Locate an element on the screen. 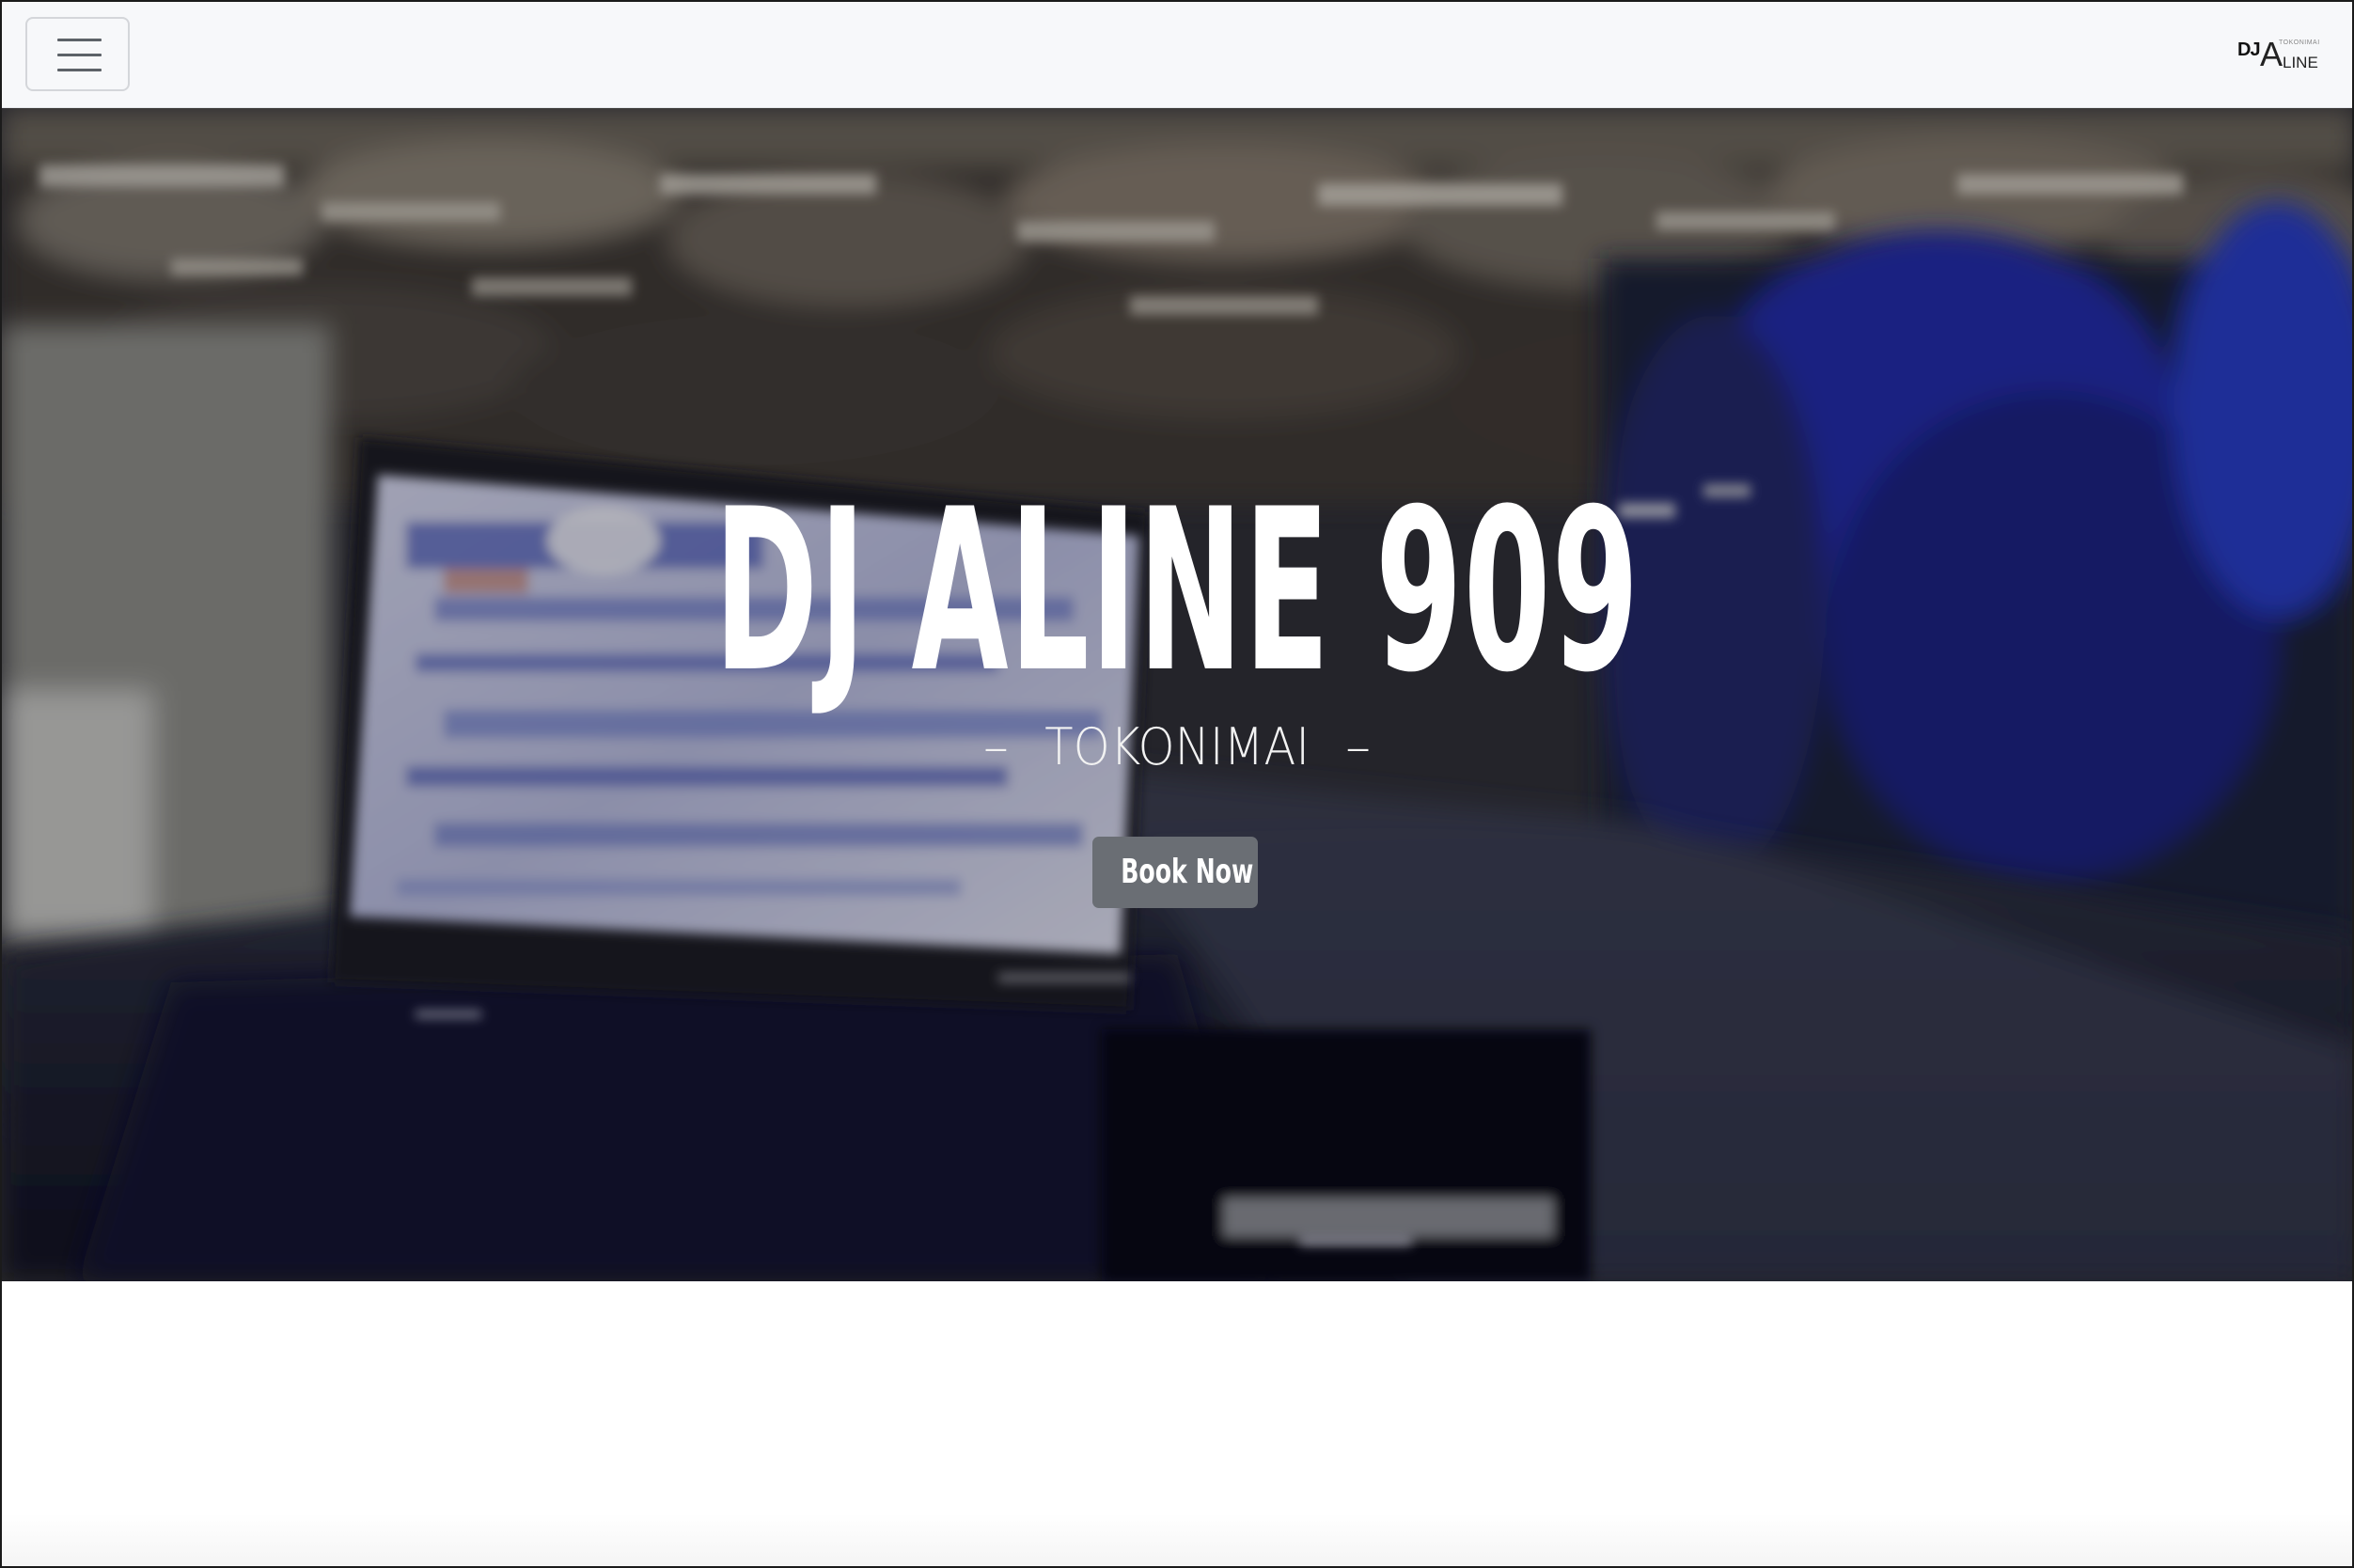 The height and width of the screenshot is (1568, 2354). hero-title: DJ ALINE 909 is located at coordinates (1177, 592).